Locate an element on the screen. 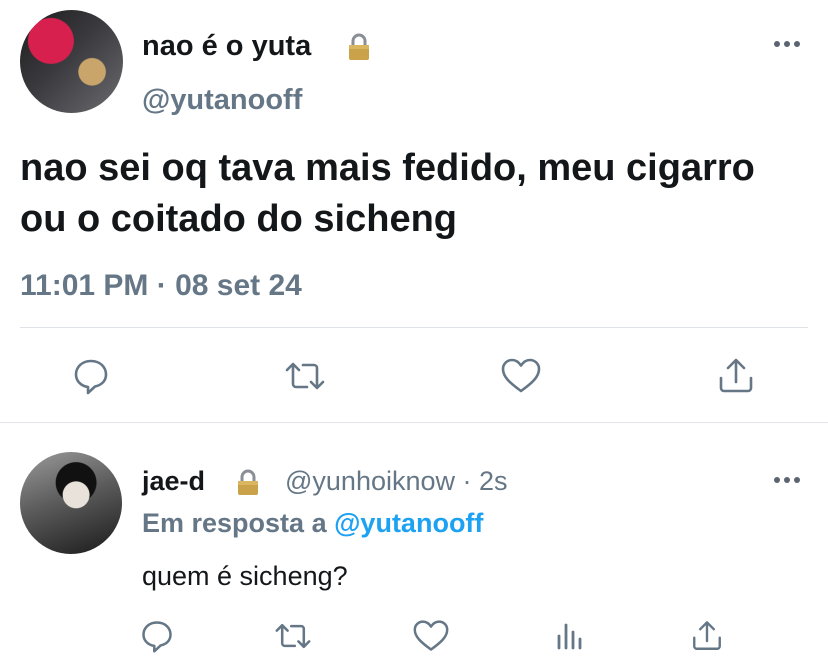  analytics-icon is located at coordinates (569, 636).